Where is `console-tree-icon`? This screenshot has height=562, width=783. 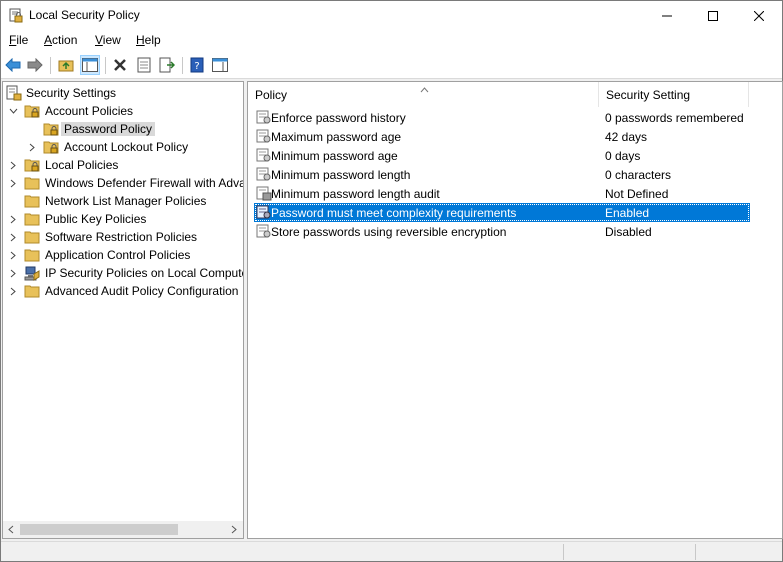 console-tree-icon is located at coordinates (90, 65).